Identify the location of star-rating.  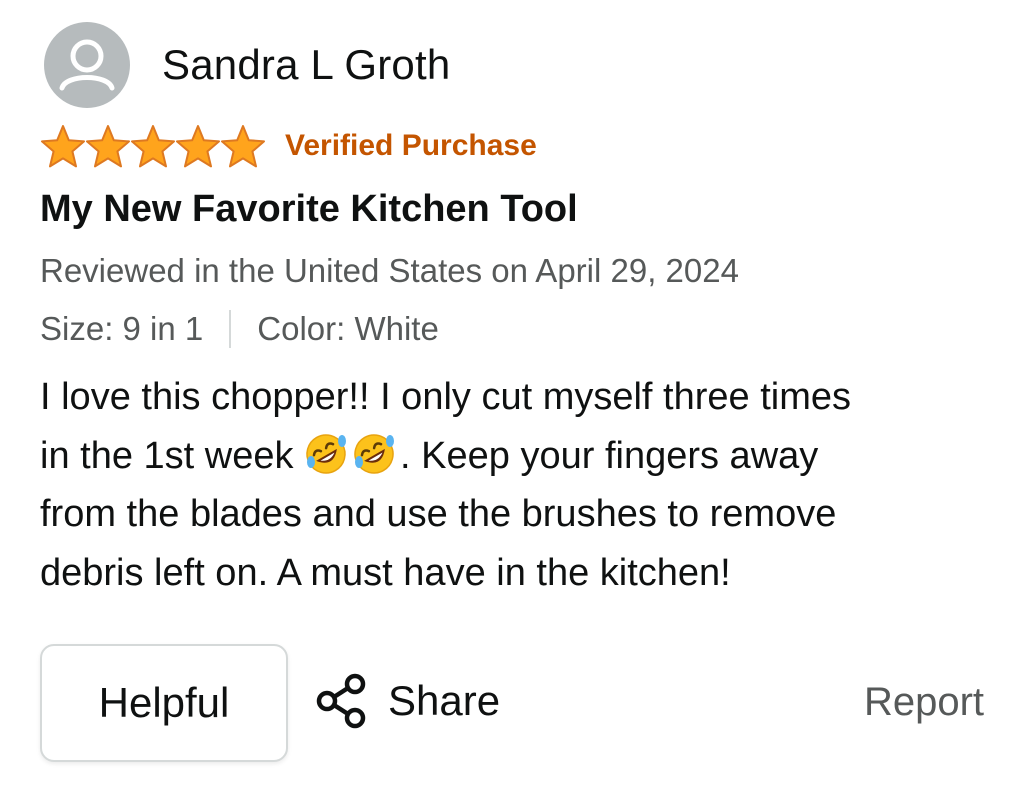
(152, 146).